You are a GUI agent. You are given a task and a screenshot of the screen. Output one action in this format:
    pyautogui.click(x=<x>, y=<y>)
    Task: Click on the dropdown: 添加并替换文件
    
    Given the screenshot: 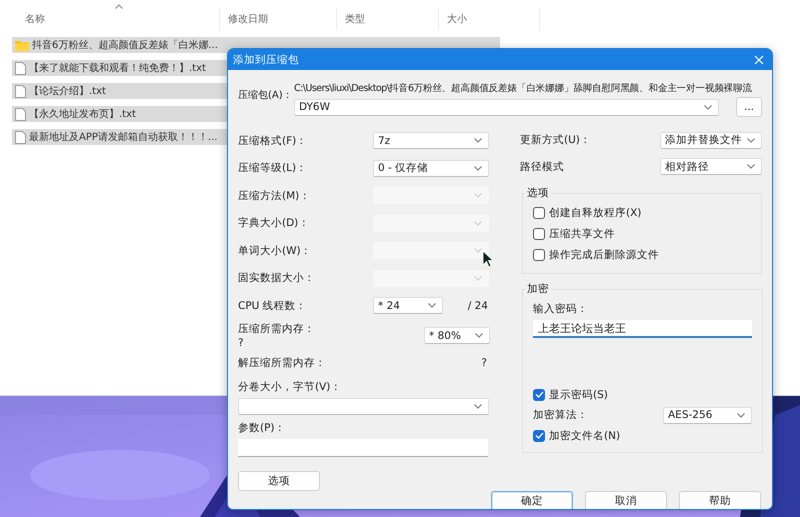 What is the action you would take?
    pyautogui.click(x=711, y=140)
    